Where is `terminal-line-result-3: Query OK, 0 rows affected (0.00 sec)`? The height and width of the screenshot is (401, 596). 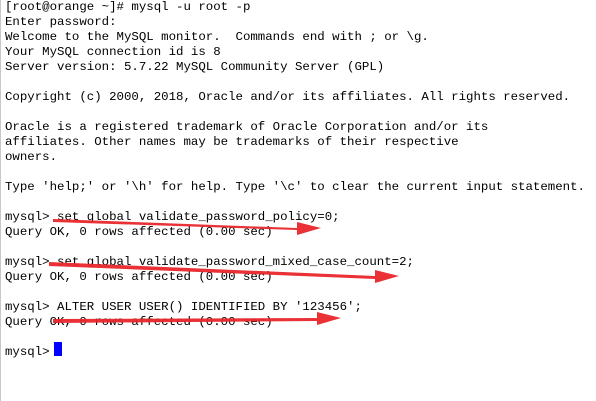
terminal-line-result-3: Query OK, 0 rows affected (0.00 sec) is located at coordinates (139, 322).